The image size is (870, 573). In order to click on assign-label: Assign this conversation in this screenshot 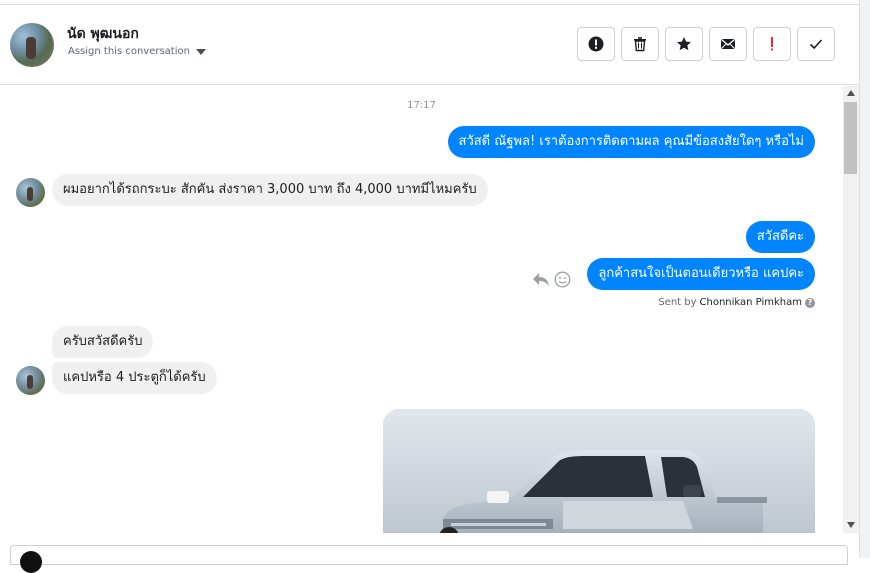, I will do `click(129, 51)`.